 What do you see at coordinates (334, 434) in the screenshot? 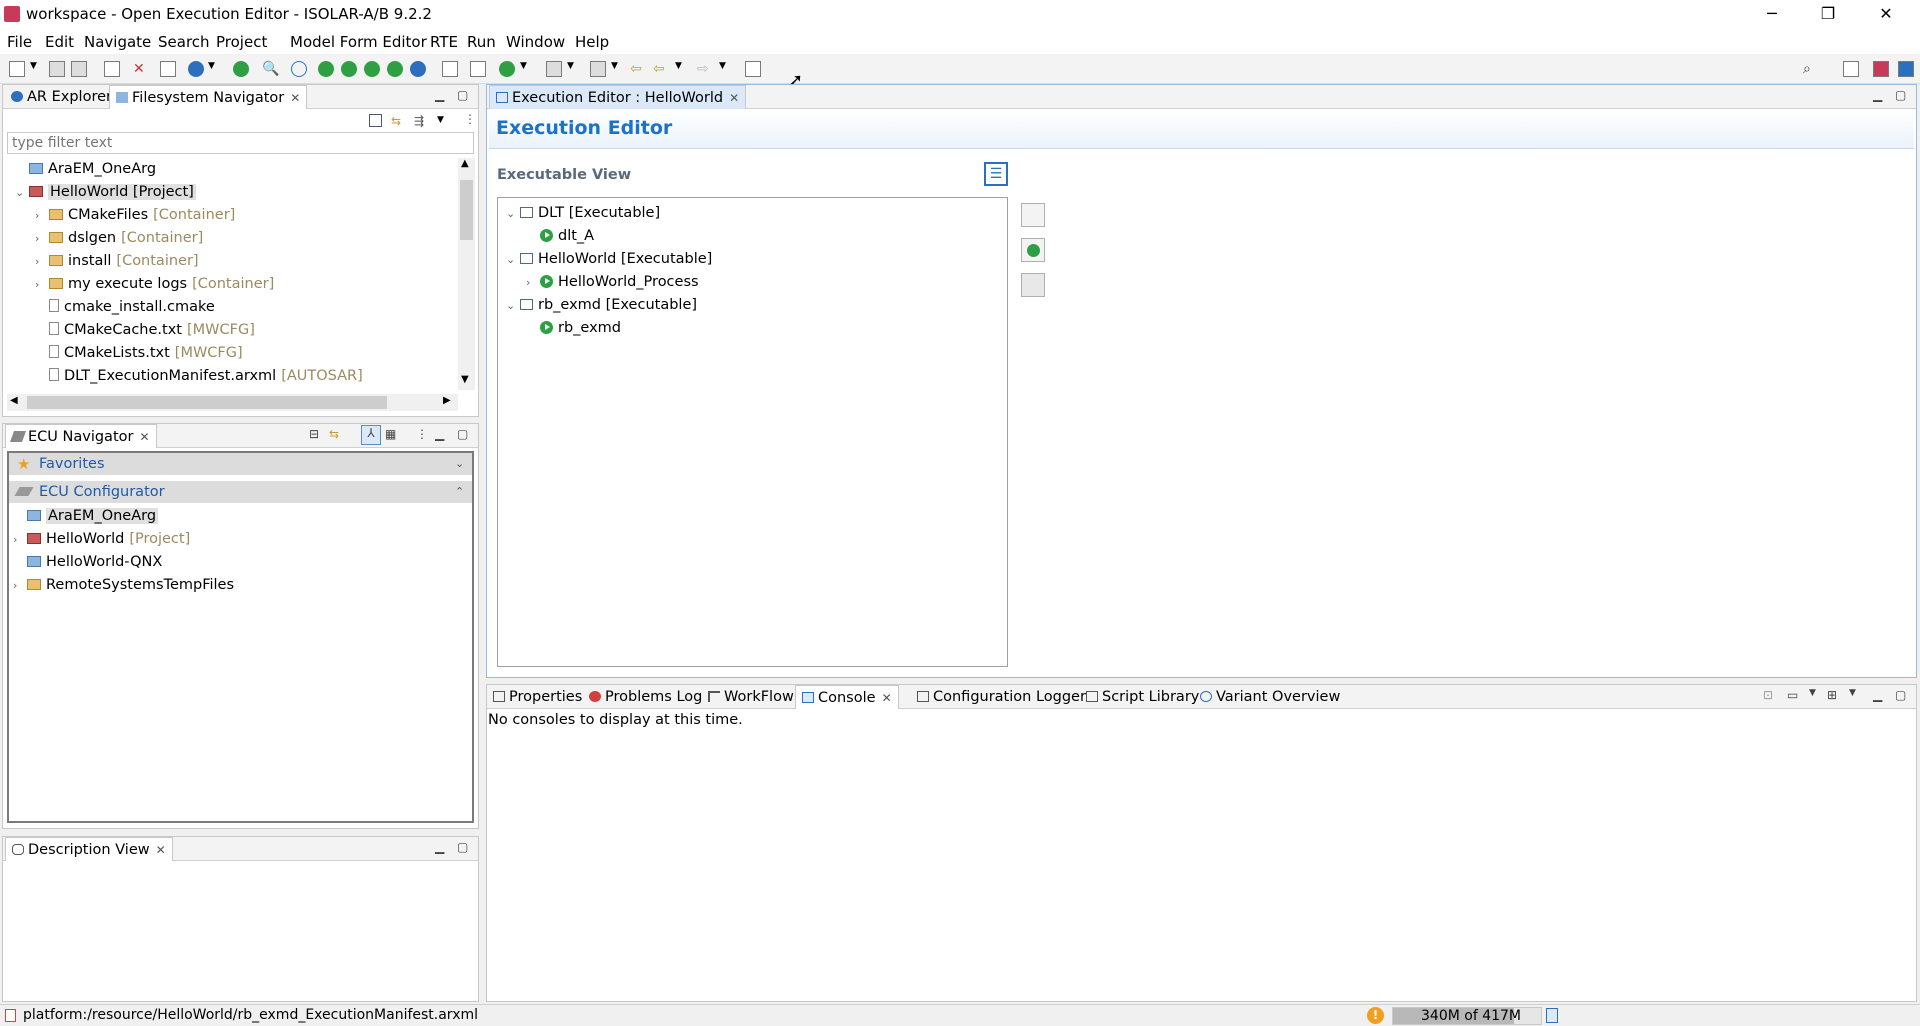
I see `link-editor-icon: ⇆` at bounding box center [334, 434].